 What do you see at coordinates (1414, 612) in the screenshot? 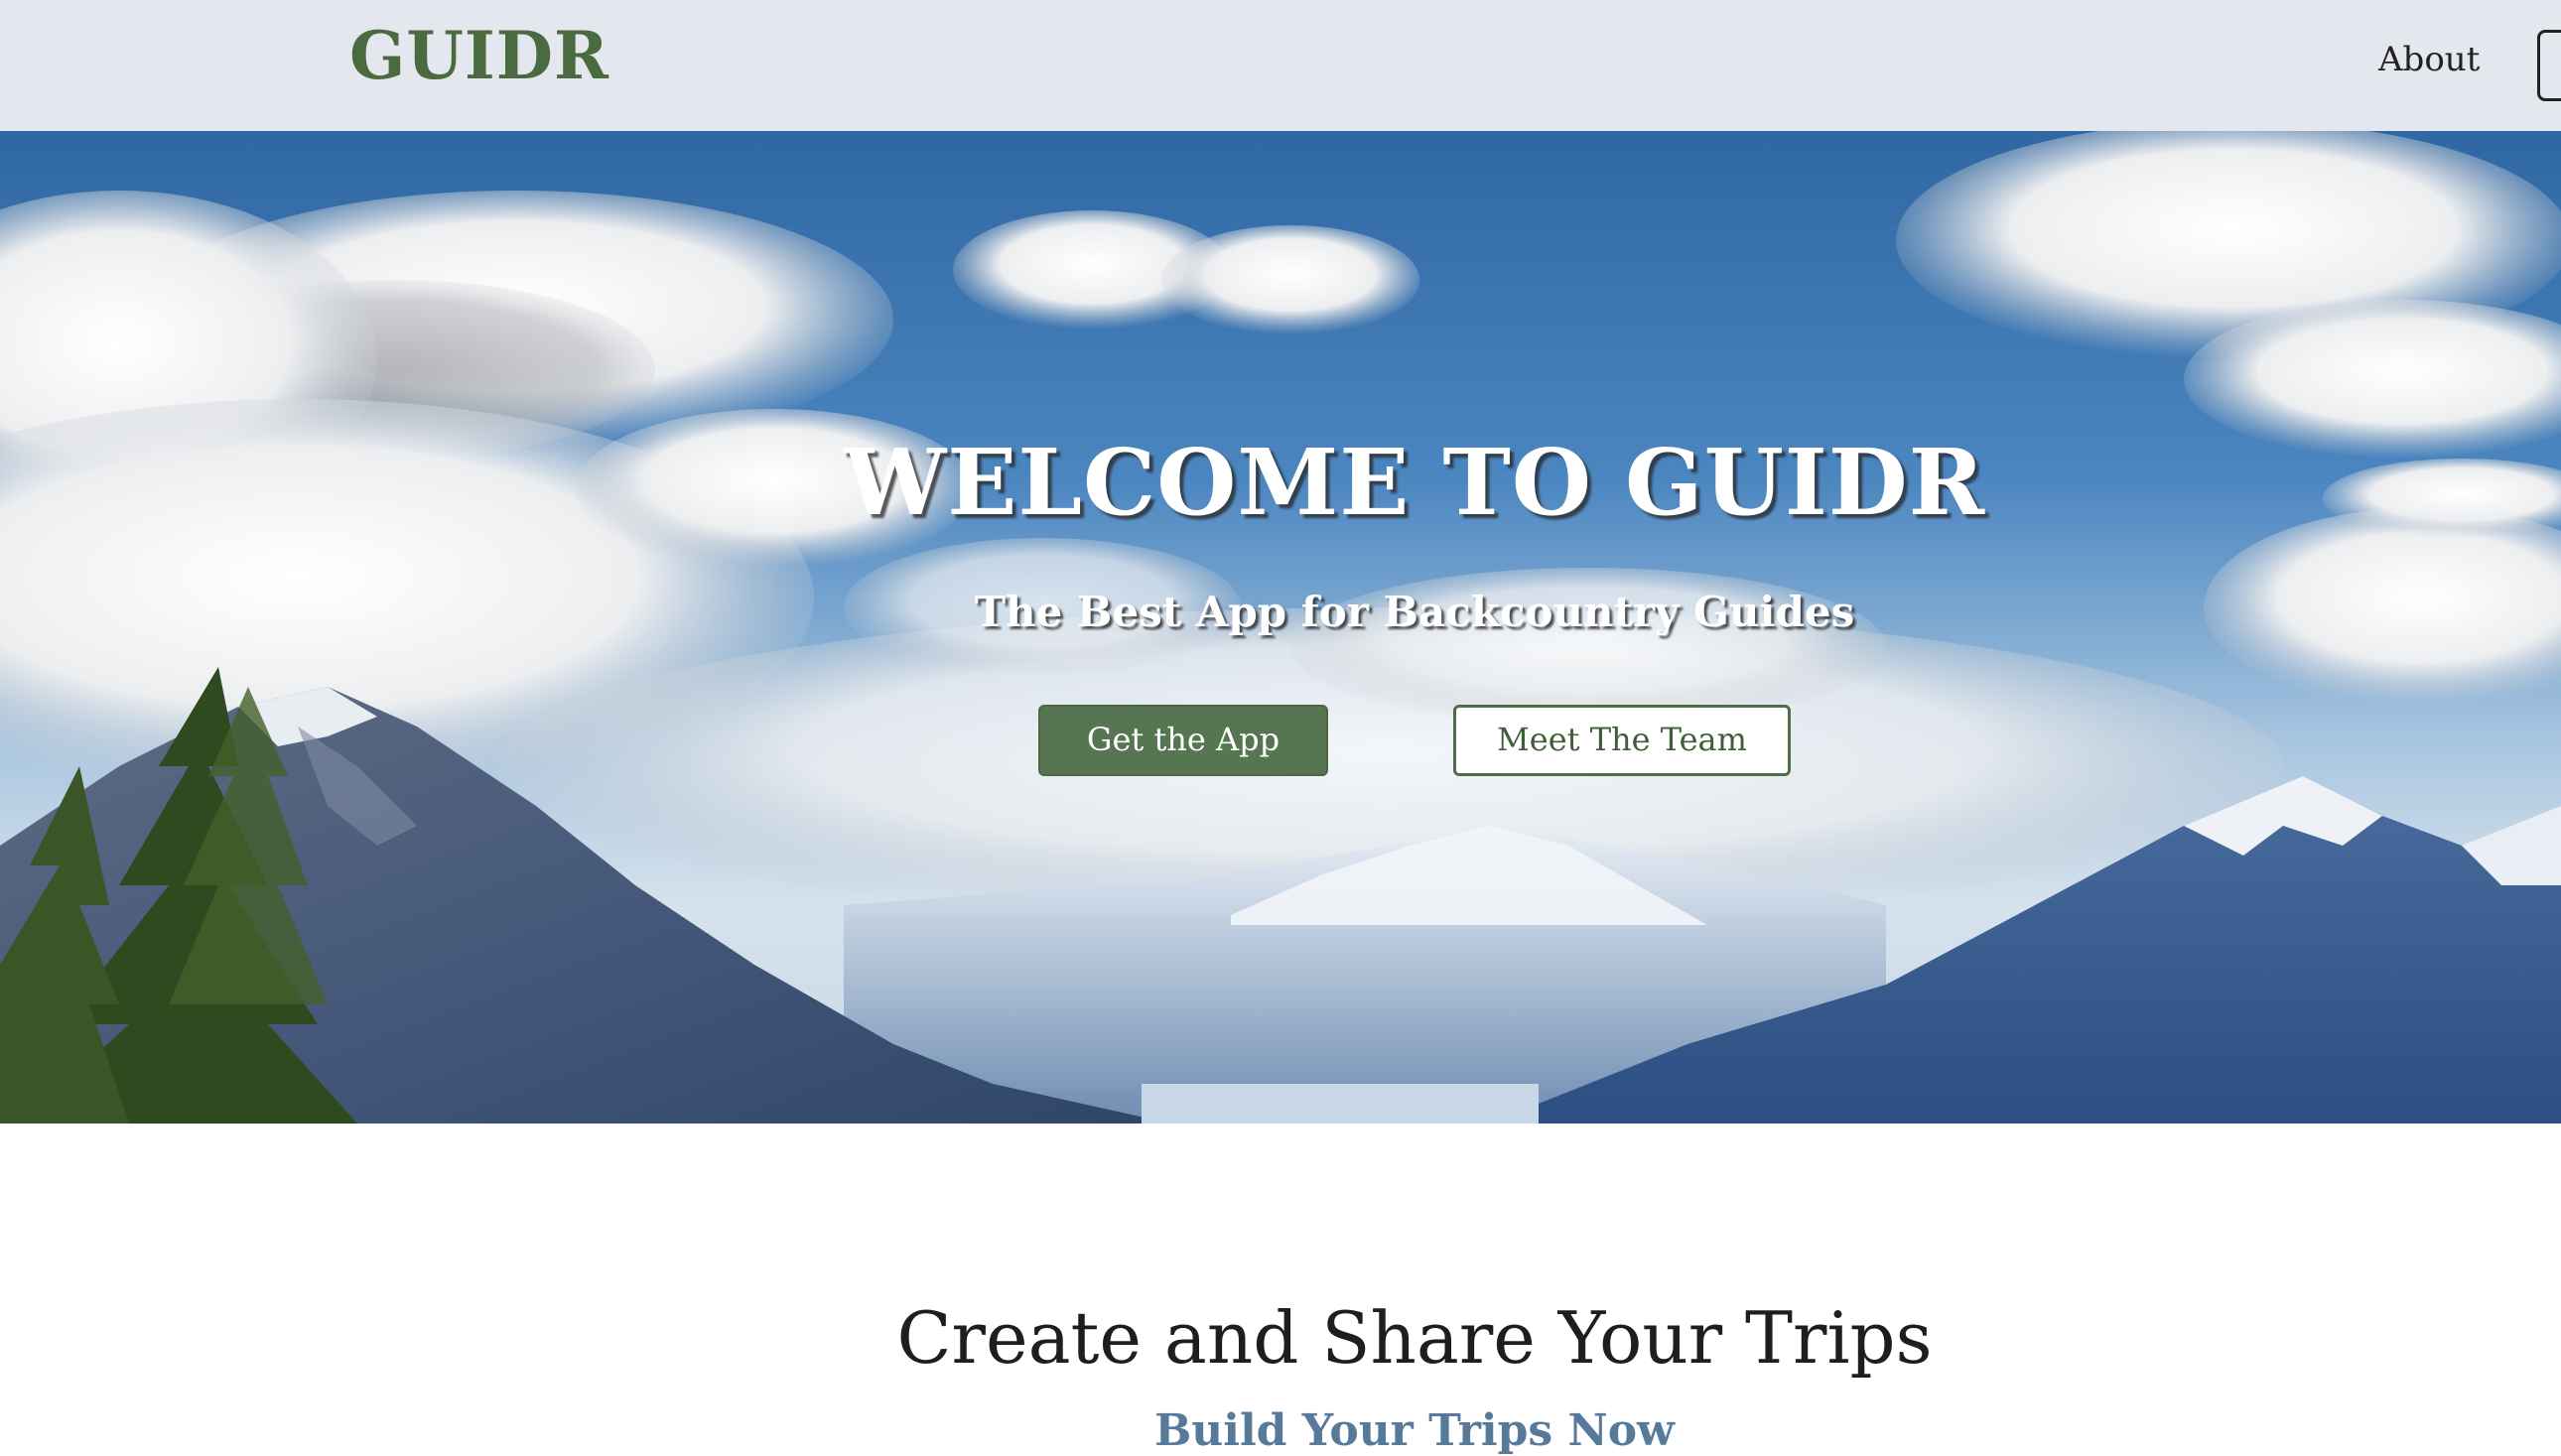
I see `hero-subtitle: The Best App for Backcountry Guides` at bounding box center [1414, 612].